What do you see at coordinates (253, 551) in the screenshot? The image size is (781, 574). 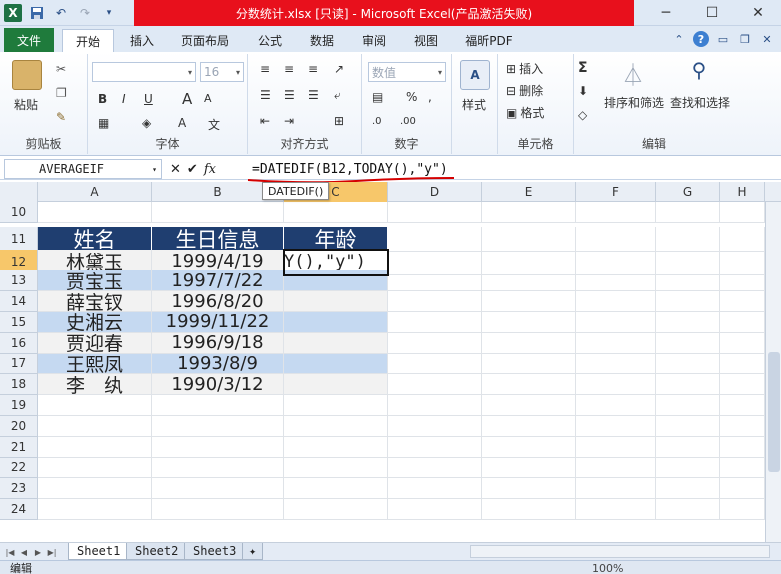 I see `insert-sheet-icon: ✦` at bounding box center [253, 551].